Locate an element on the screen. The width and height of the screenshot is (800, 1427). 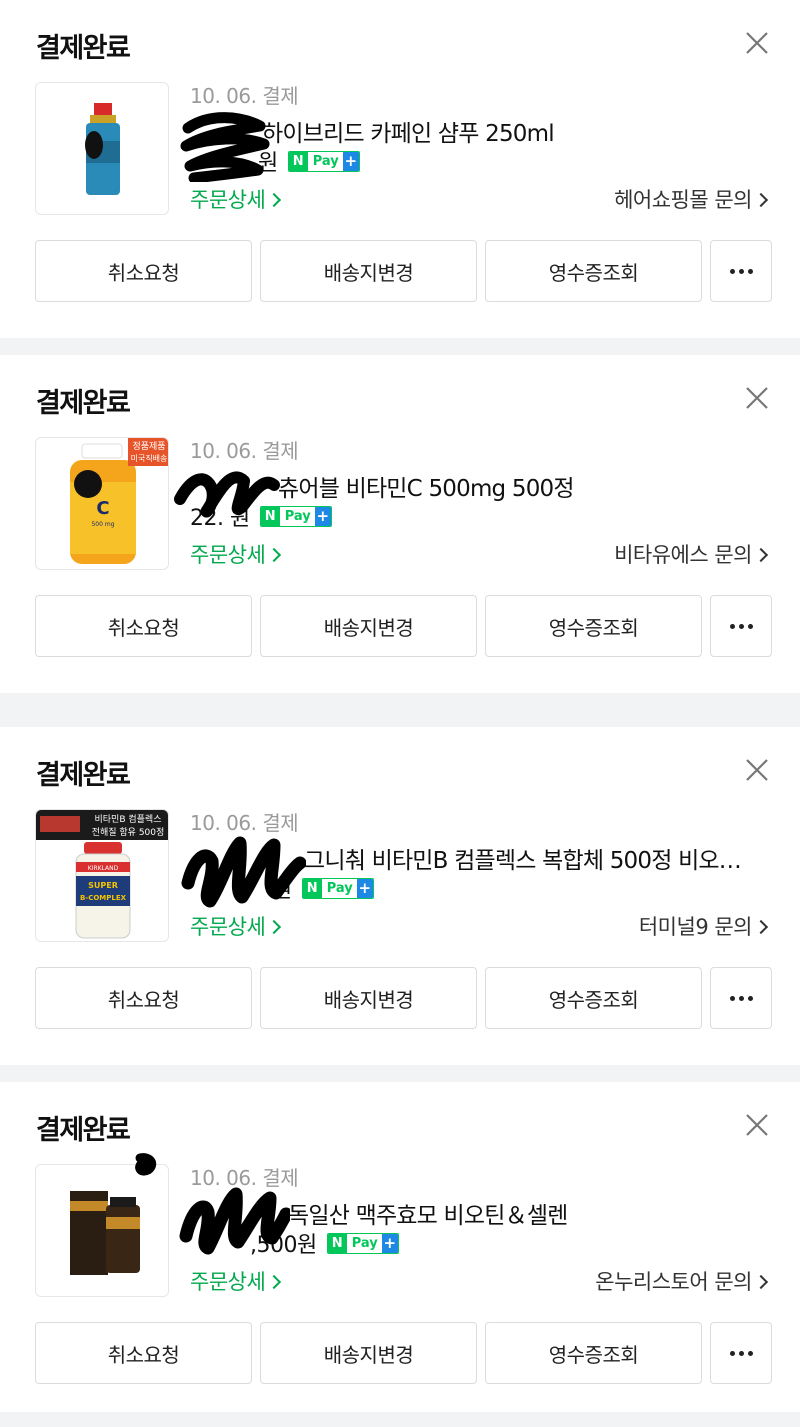
product-name: 하이브리드 카페인 샴푸 250ml is located at coordinates (512, 131).